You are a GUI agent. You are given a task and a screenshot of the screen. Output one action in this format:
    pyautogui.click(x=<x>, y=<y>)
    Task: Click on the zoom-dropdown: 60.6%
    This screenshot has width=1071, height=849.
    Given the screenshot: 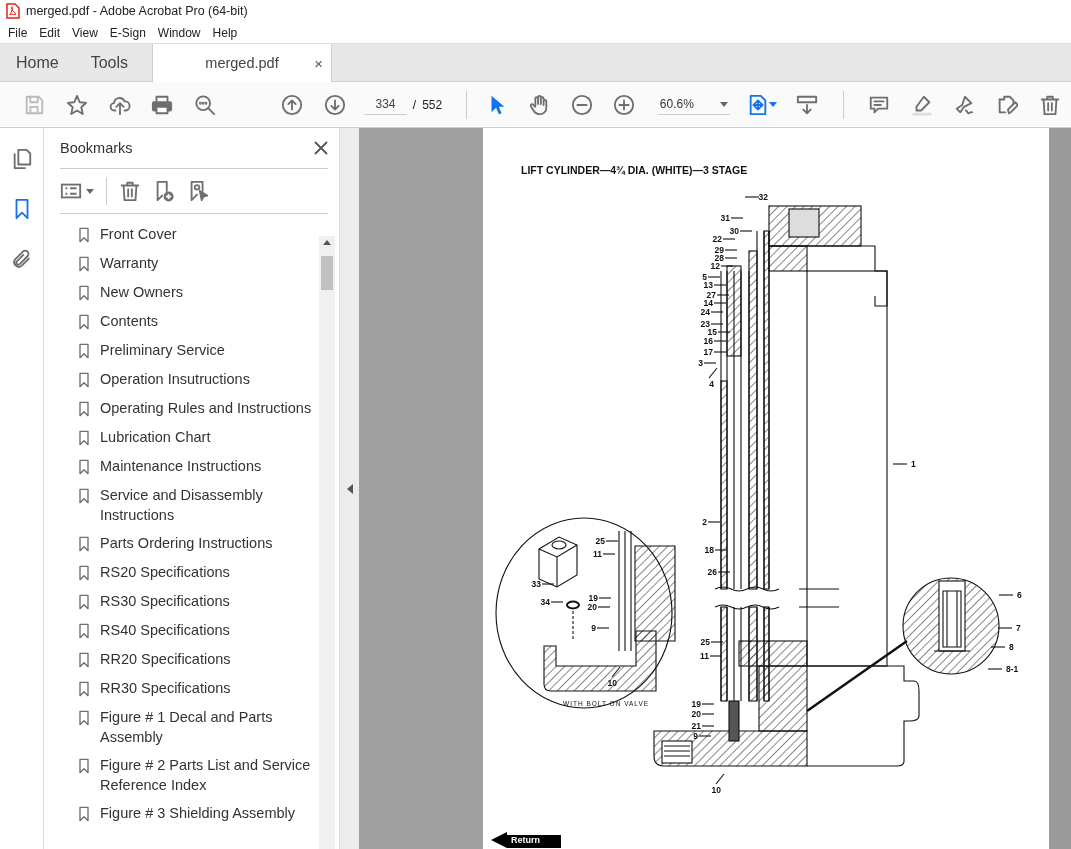 What is the action you would take?
    pyautogui.click(x=693, y=104)
    